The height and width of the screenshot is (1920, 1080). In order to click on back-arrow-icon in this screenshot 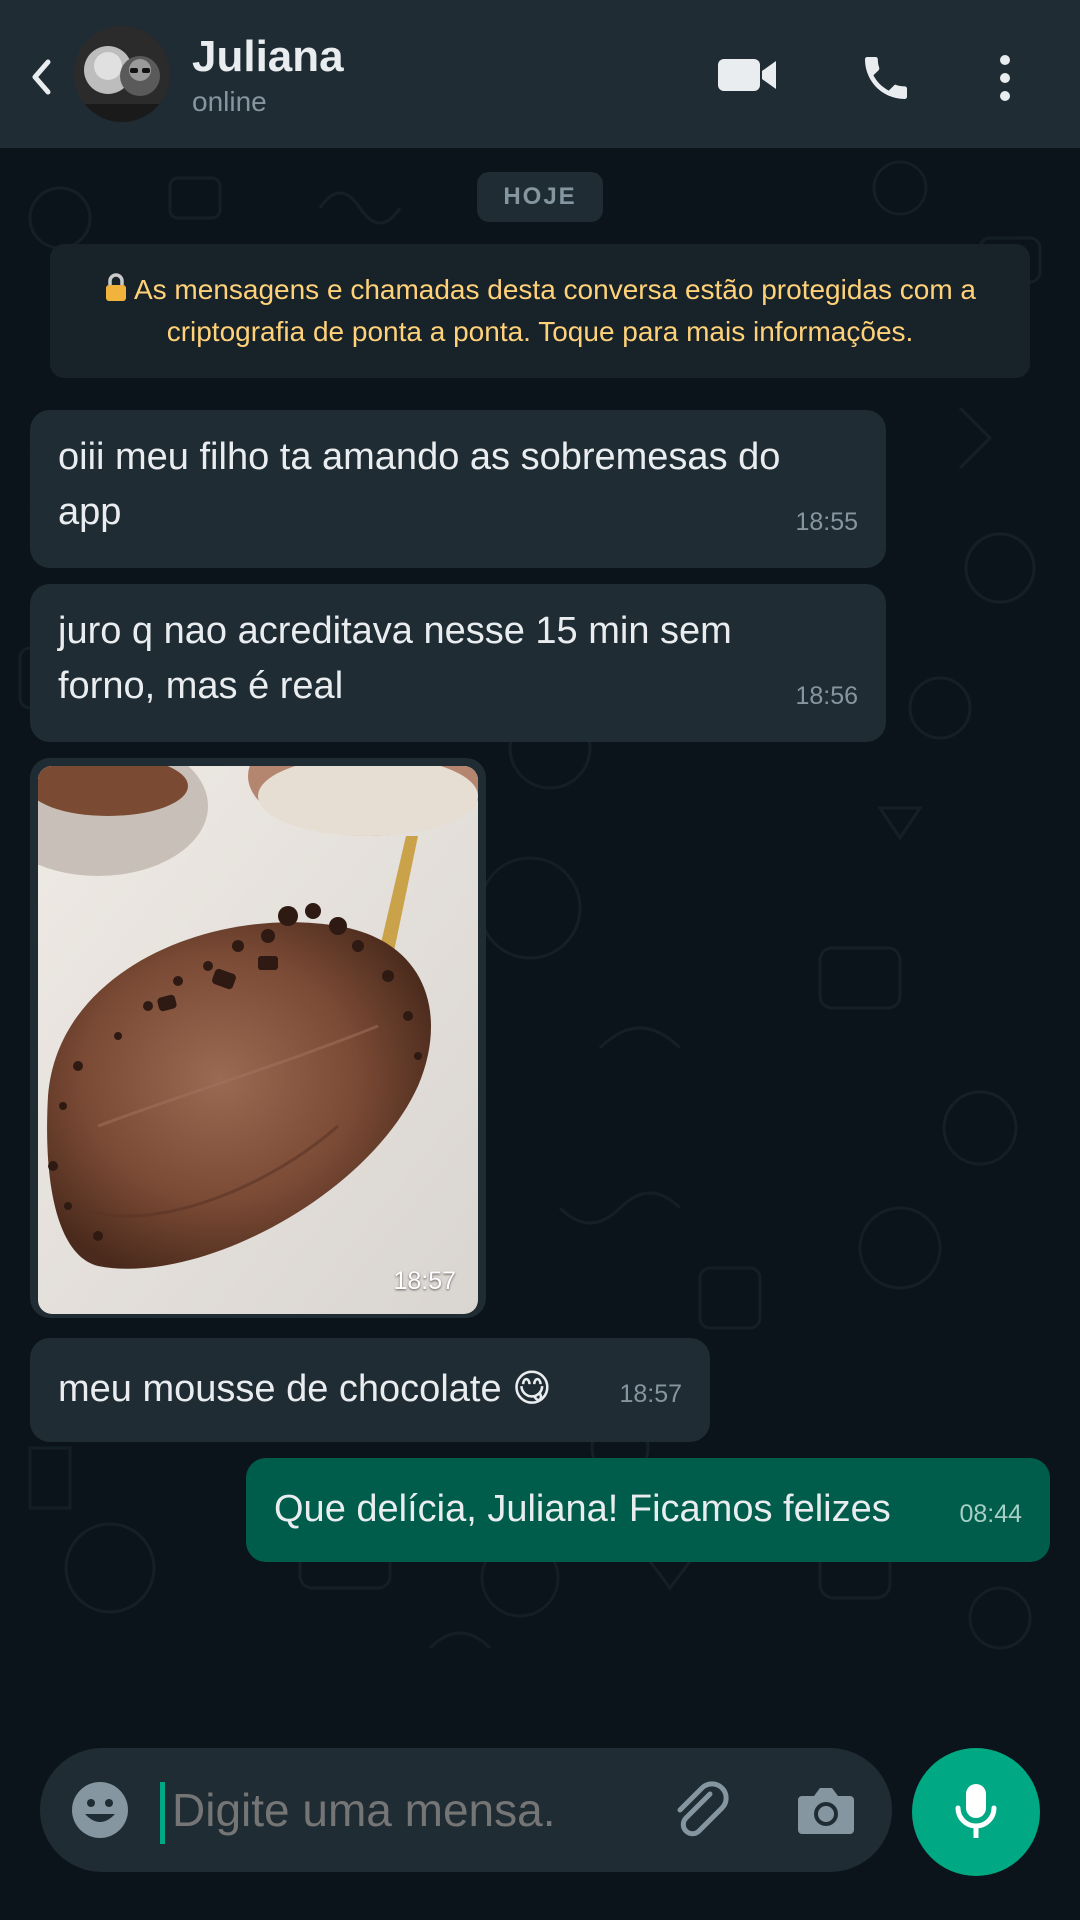, I will do `click(41, 77)`.